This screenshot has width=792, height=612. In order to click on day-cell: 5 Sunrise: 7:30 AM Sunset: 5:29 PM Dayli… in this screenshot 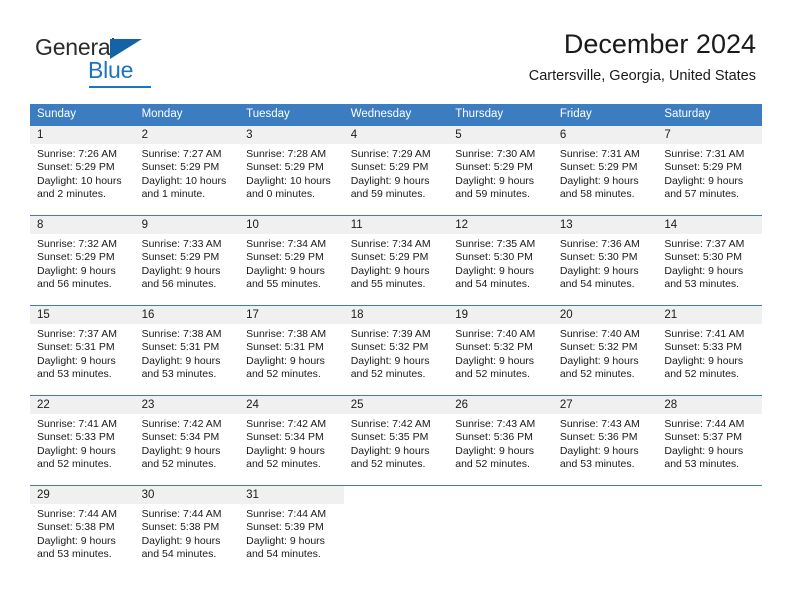, I will do `click(500, 170)`.